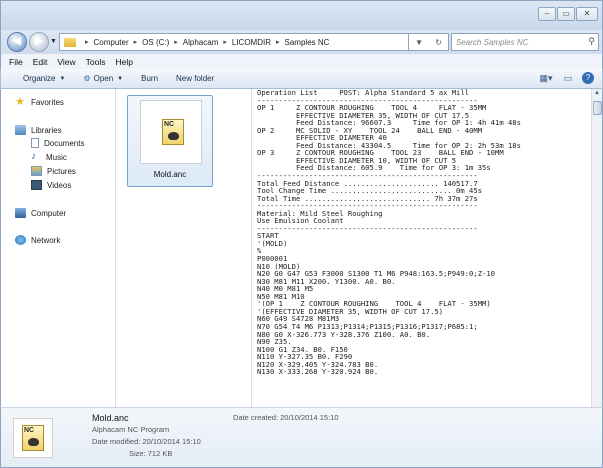 This screenshot has height=468, width=603. What do you see at coordinates (131, 429) in the screenshot?
I see `details-file-type: Alphacam NC Program` at bounding box center [131, 429].